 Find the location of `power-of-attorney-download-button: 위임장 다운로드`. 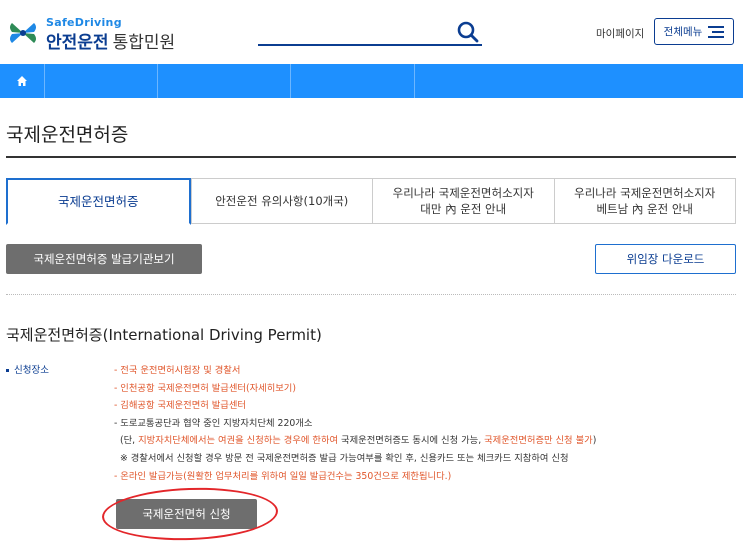

power-of-attorney-download-button: 위임장 다운로드 is located at coordinates (665, 259).